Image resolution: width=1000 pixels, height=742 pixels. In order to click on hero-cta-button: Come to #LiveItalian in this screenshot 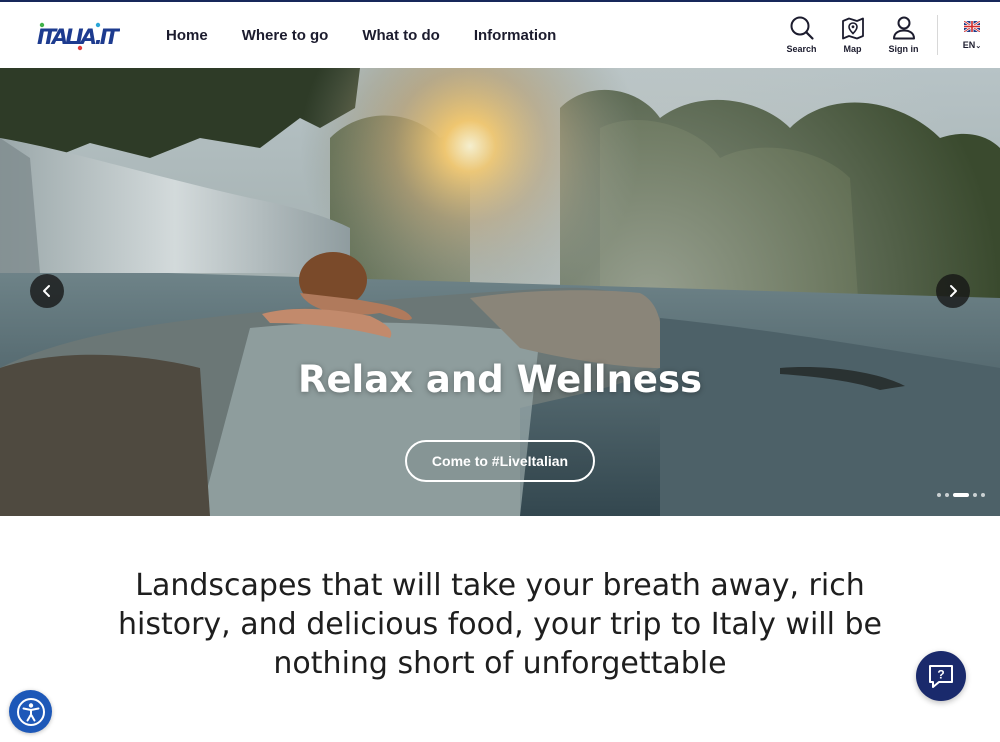, I will do `click(500, 461)`.